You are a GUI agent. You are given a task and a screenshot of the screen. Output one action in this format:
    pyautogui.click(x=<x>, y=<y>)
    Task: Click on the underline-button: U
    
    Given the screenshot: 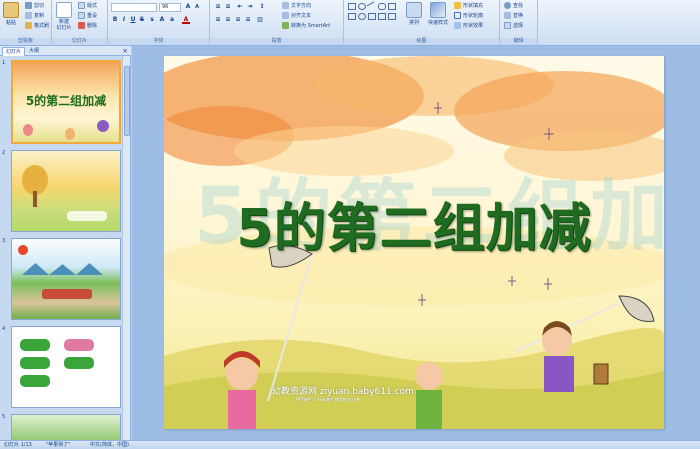 What is the action you would take?
    pyautogui.click(x=133, y=20)
    